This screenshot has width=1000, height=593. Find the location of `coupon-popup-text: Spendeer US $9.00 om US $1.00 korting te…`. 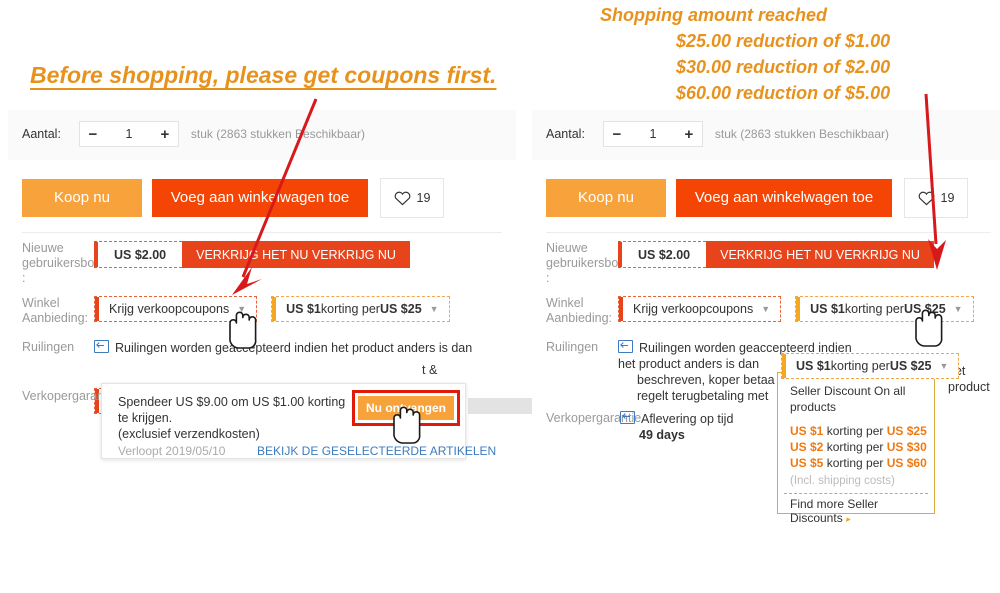

coupon-popup-text: Spendeer US $9.00 om US $1.00 korting te… is located at coordinates (238, 418).